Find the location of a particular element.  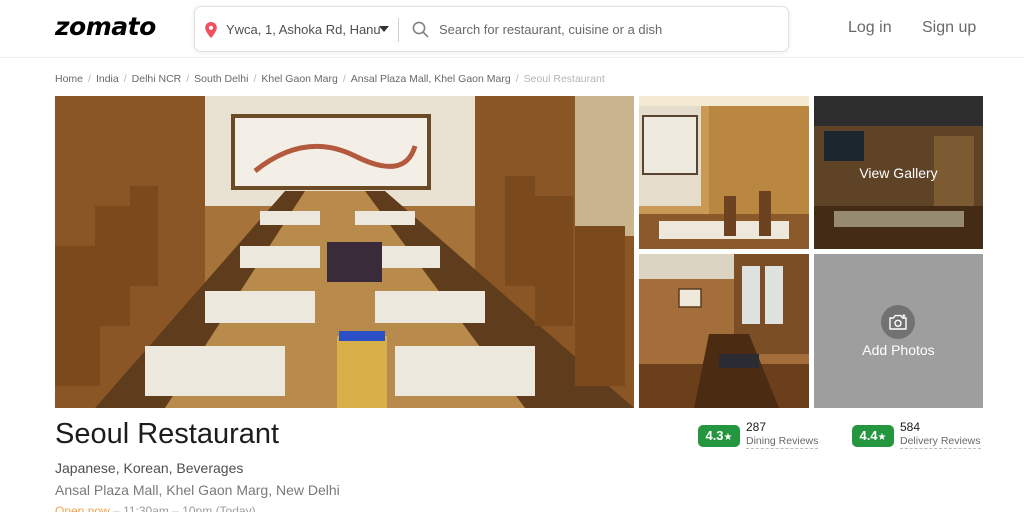

breadcrumb-current: Seoul Restaurant is located at coordinates (564, 79).